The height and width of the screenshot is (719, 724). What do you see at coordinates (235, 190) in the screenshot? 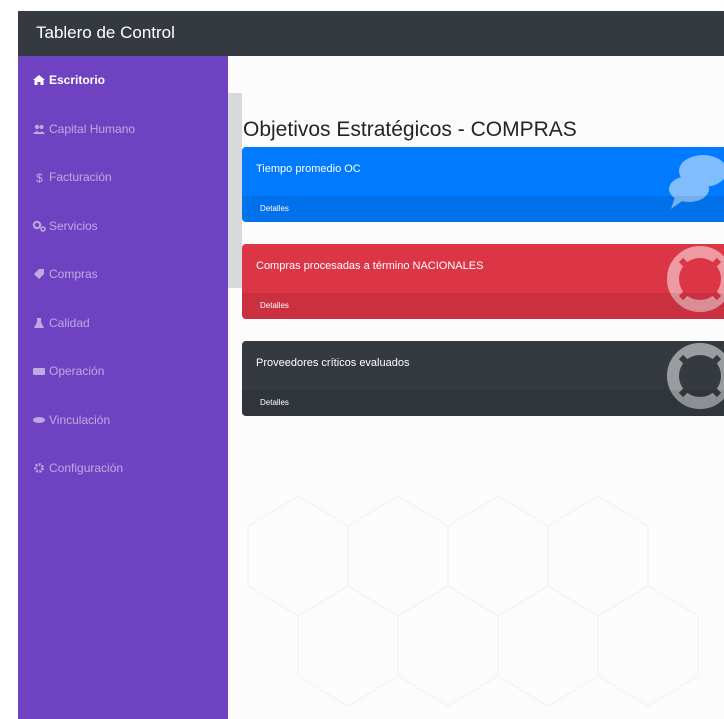
I see `sidebar-scrollbar` at bounding box center [235, 190].